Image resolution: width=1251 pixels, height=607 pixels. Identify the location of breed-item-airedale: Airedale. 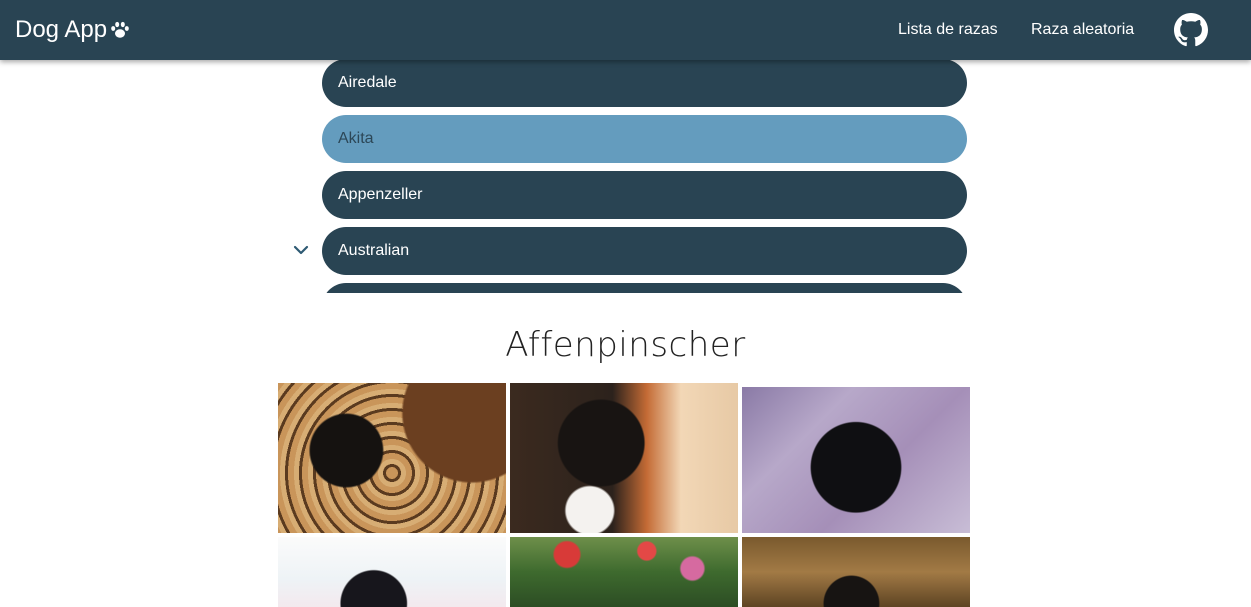
(644, 83).